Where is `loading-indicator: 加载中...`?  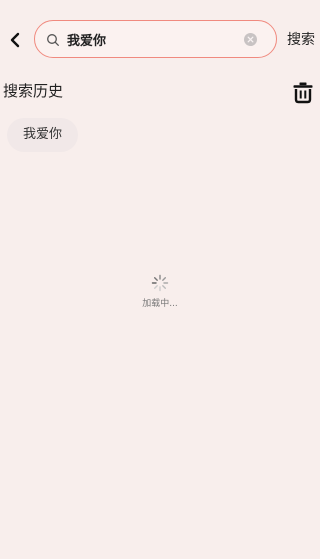 loading-indicator: 加载中... is located at coordinates (160, 291).